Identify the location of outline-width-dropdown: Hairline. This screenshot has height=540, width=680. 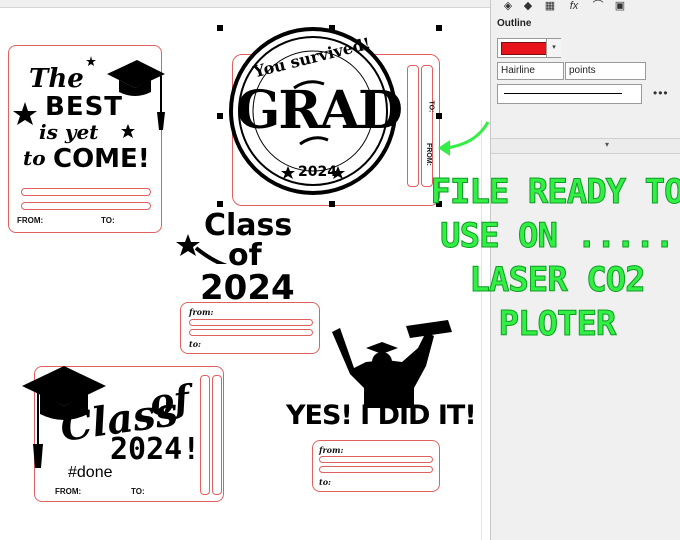
(530, 71).